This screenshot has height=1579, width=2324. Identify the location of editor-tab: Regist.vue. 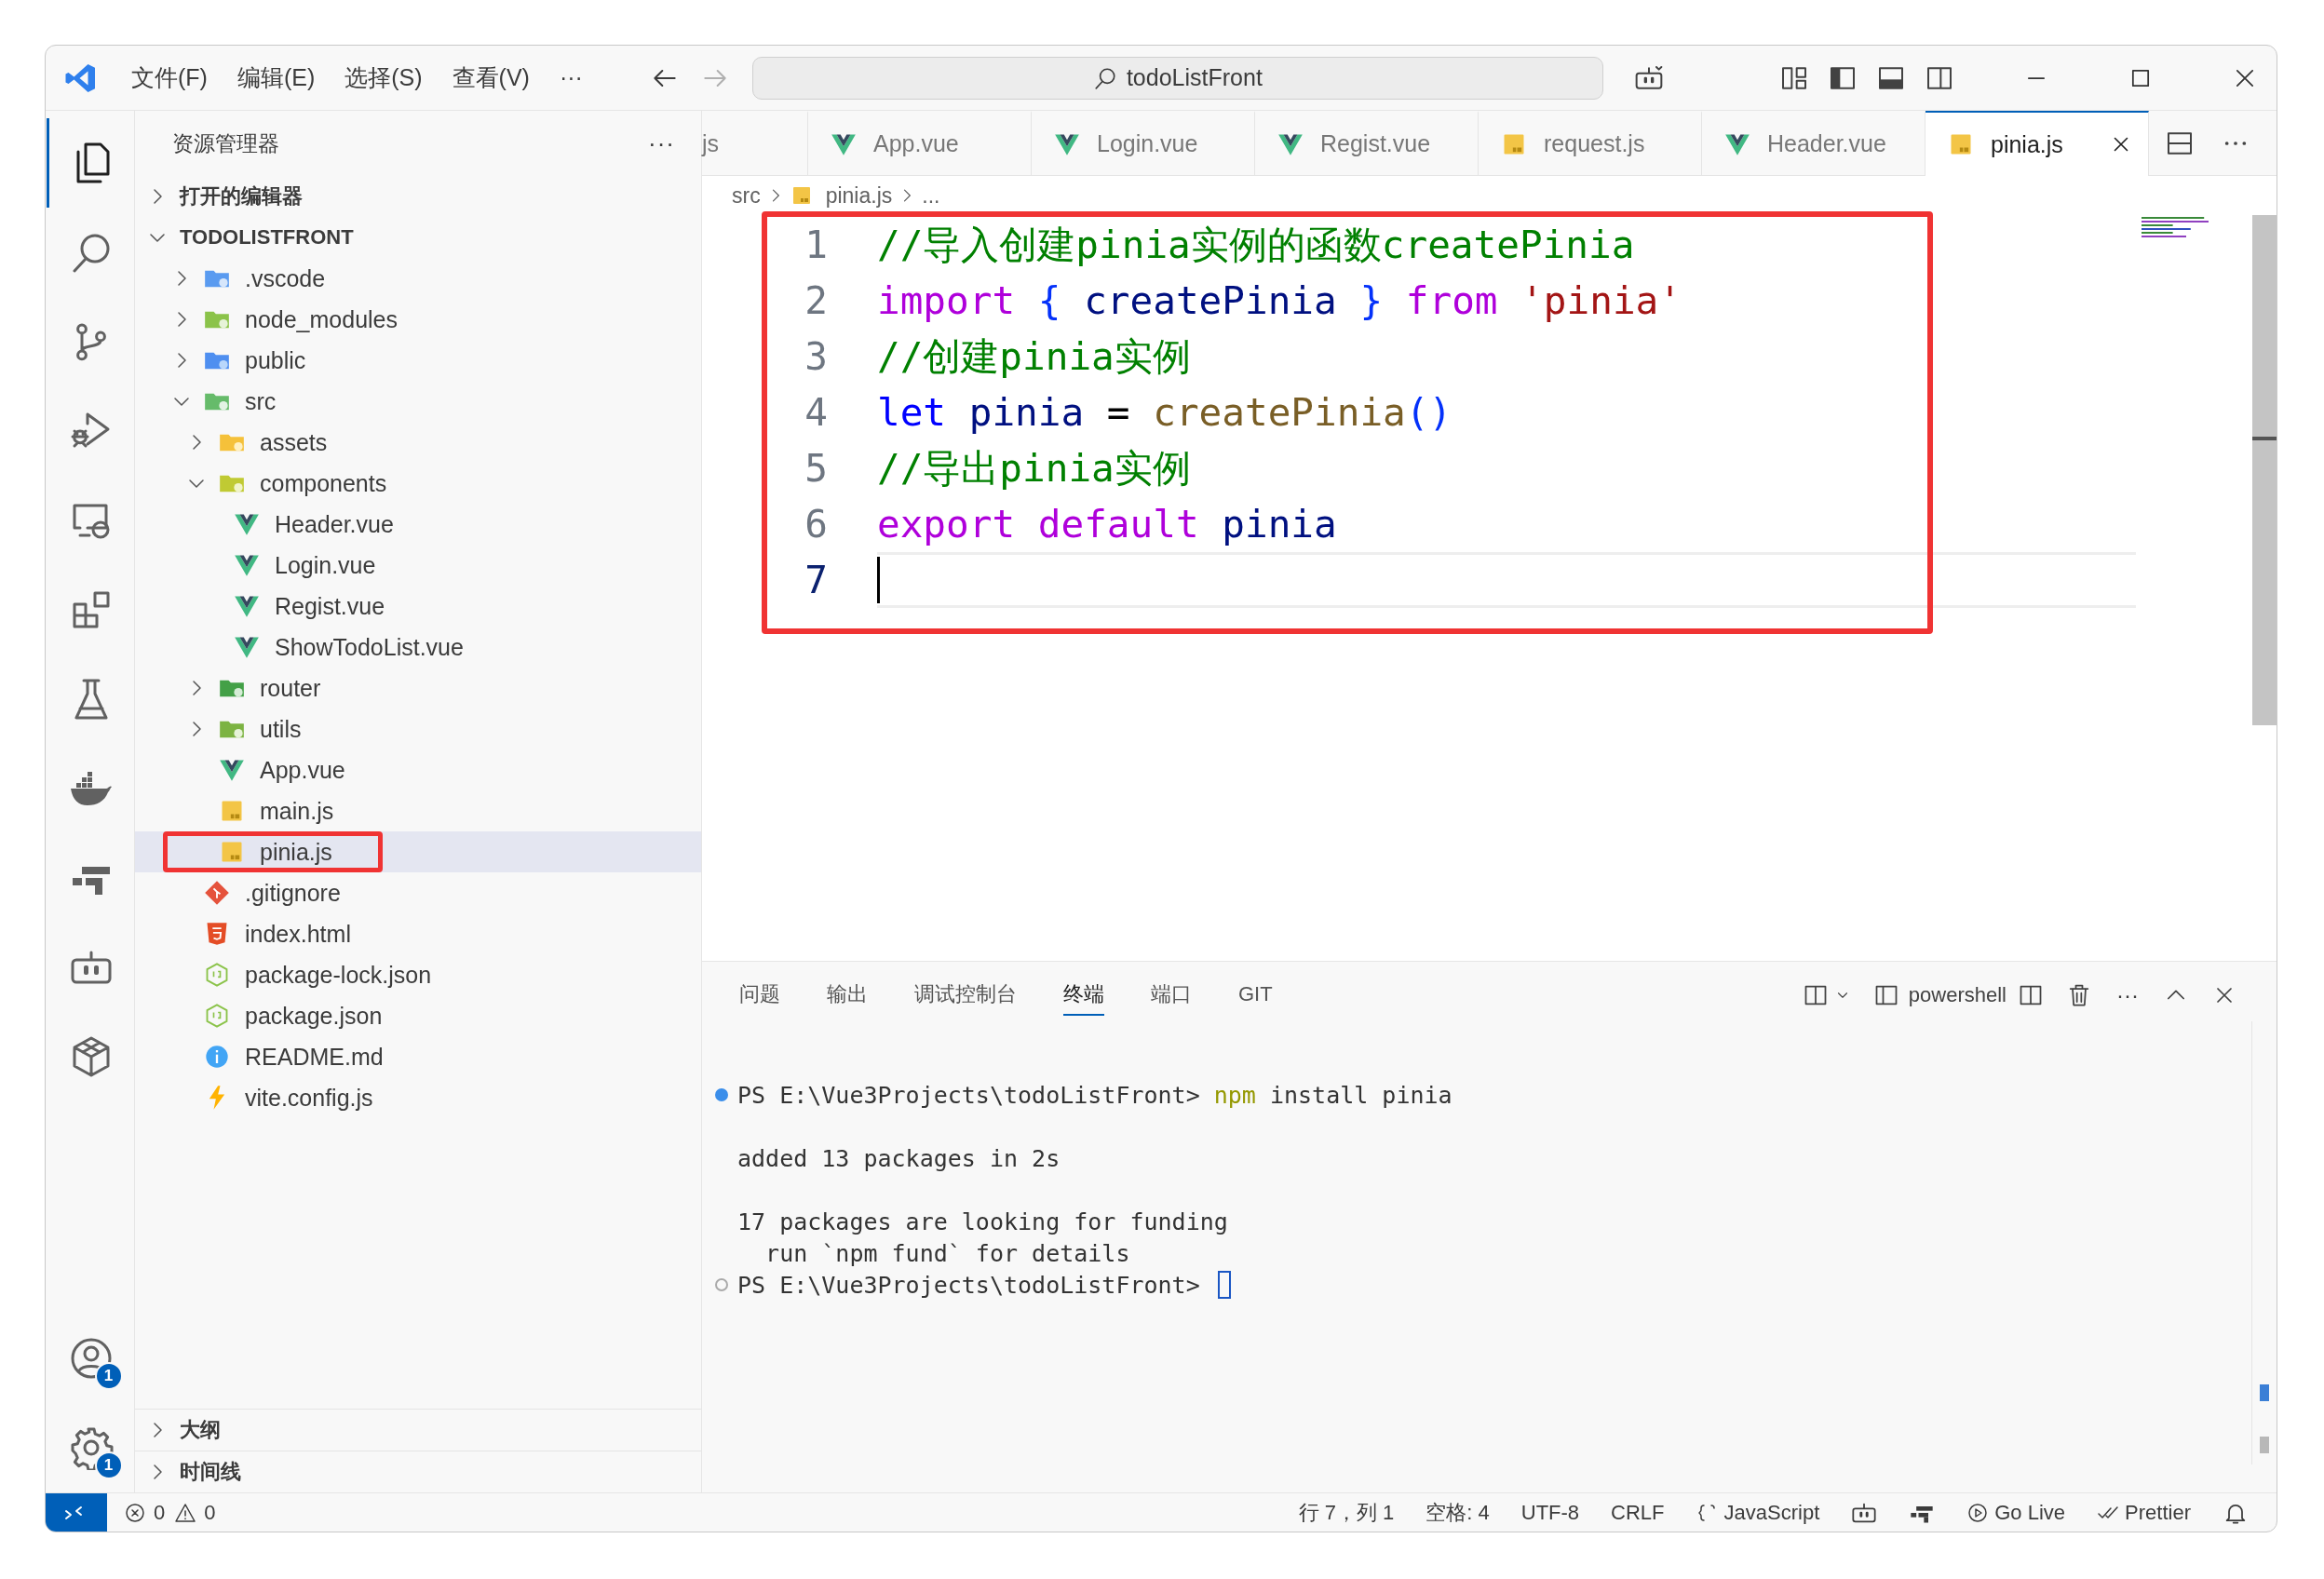
(1367, 143).